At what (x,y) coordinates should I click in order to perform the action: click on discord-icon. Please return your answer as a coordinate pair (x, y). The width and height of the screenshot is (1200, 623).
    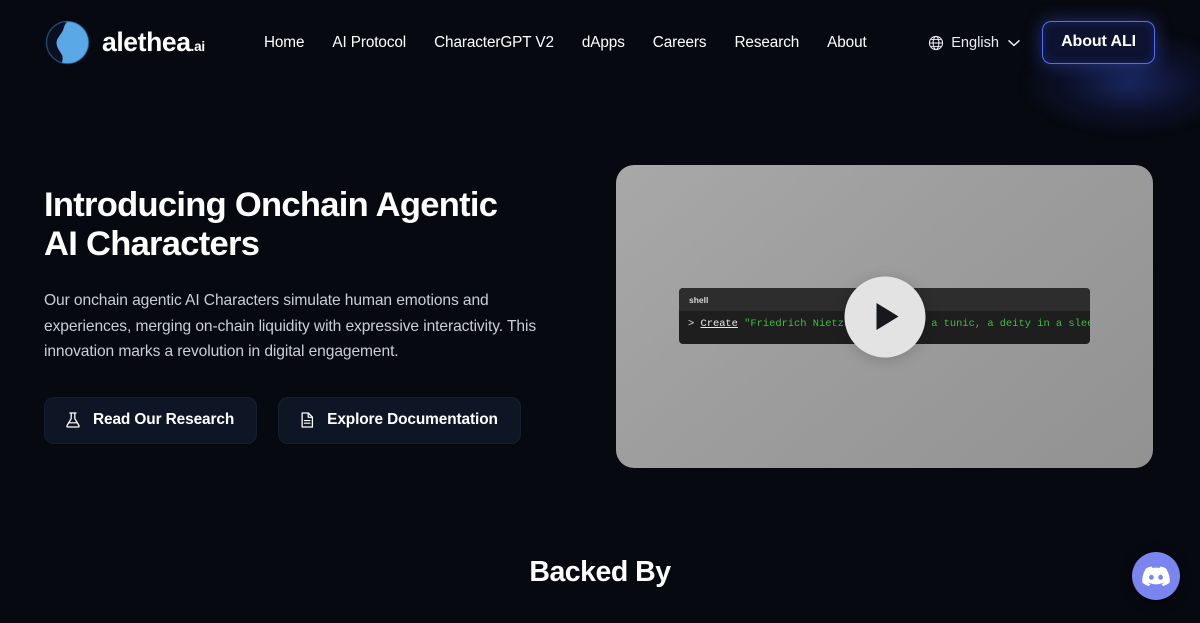
    Looking at the image, I should click on (1156, 576).